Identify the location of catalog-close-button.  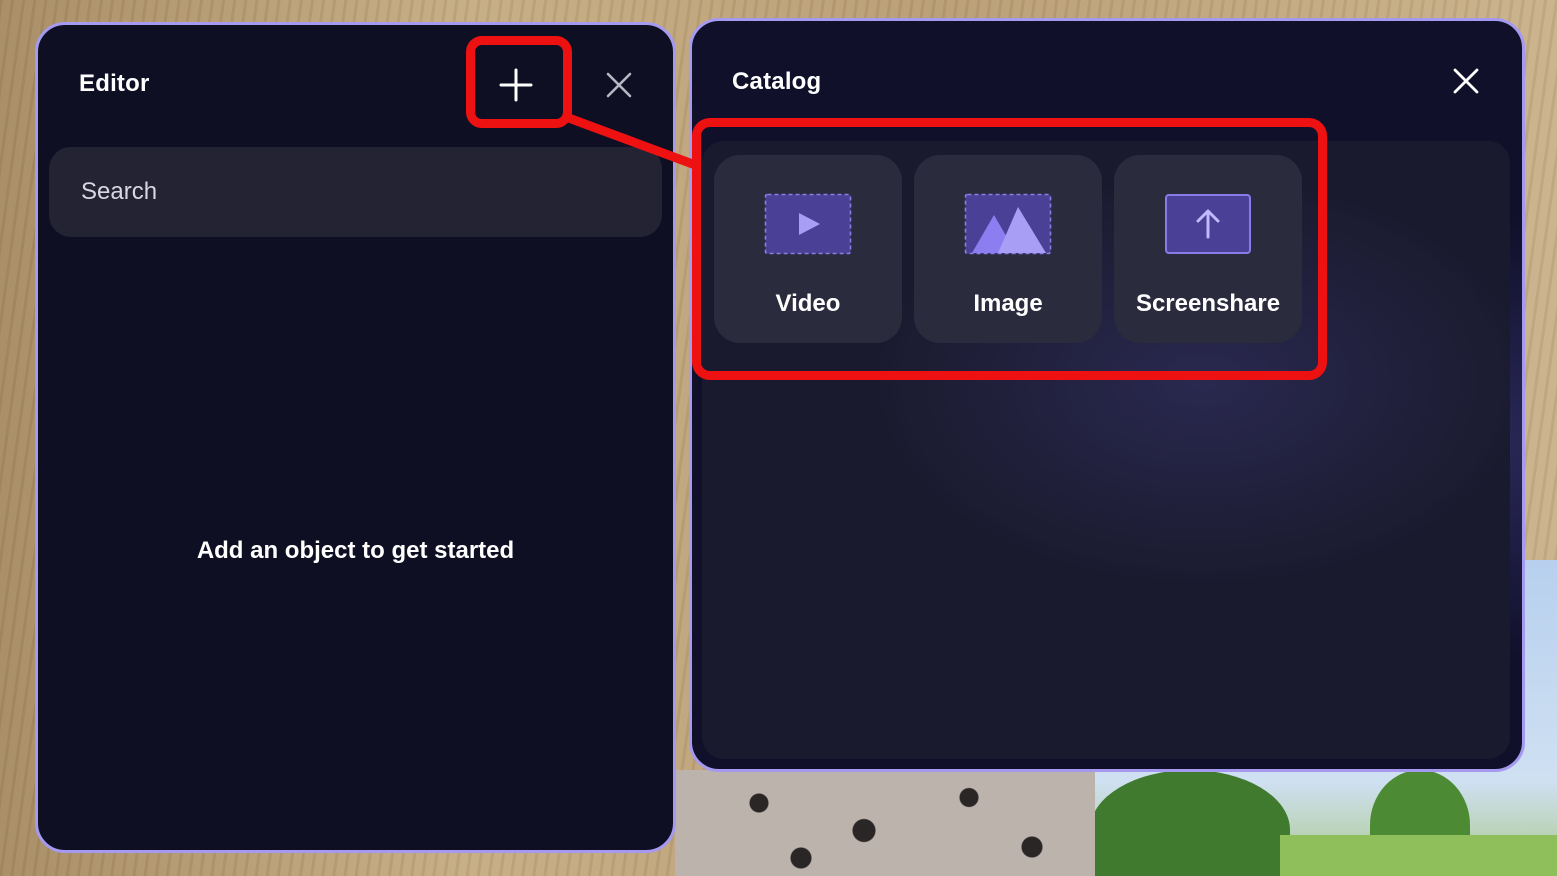
(1466, 81).